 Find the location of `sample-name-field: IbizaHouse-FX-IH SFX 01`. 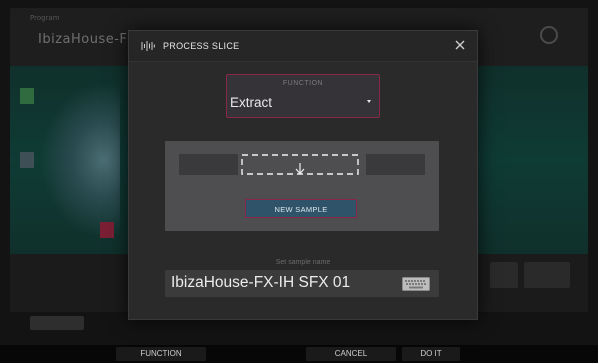

sample-name-field: IbizaHouse-FX-IH SFX 01 is located at coordinates (302, 283).